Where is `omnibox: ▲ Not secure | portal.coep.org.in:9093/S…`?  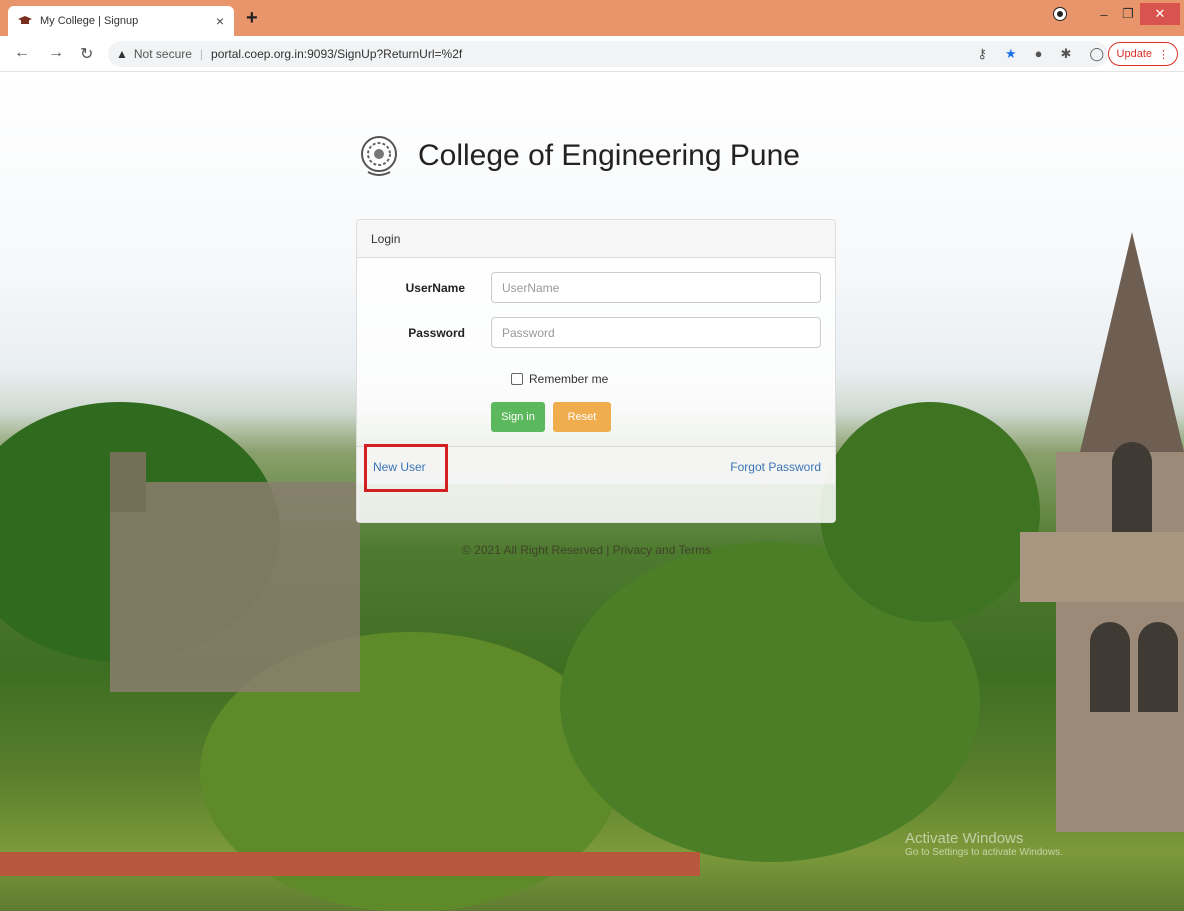 omnibox: ▲ Not secure | portal.coep.org.in:9093/S… is located at coordinates (608, 54).